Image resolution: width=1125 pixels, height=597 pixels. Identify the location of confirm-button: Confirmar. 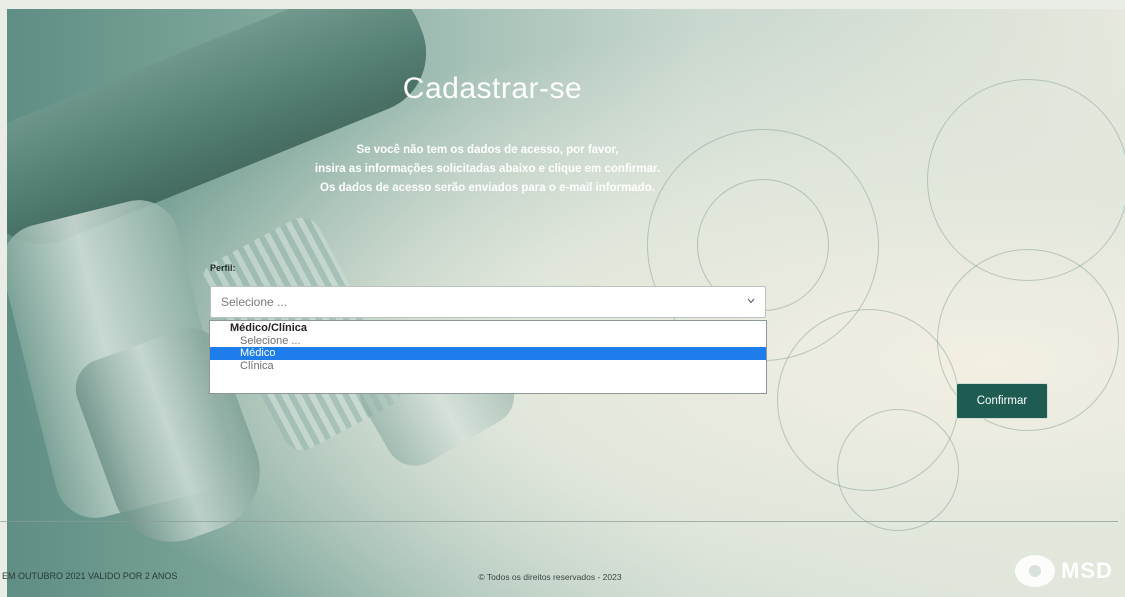
(1002, 401).